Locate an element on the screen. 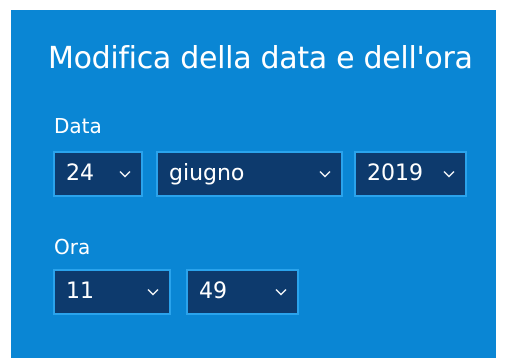  year-select: 2019 is located at coordinates (410, 174).